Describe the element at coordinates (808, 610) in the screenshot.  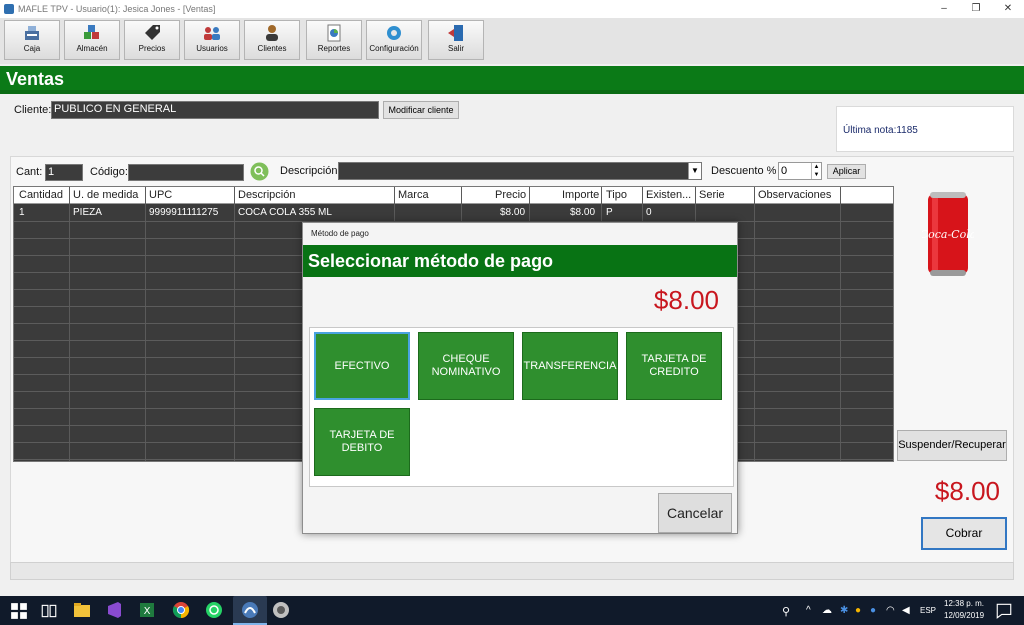
I see `chevron-up-icon: ^` at that location.